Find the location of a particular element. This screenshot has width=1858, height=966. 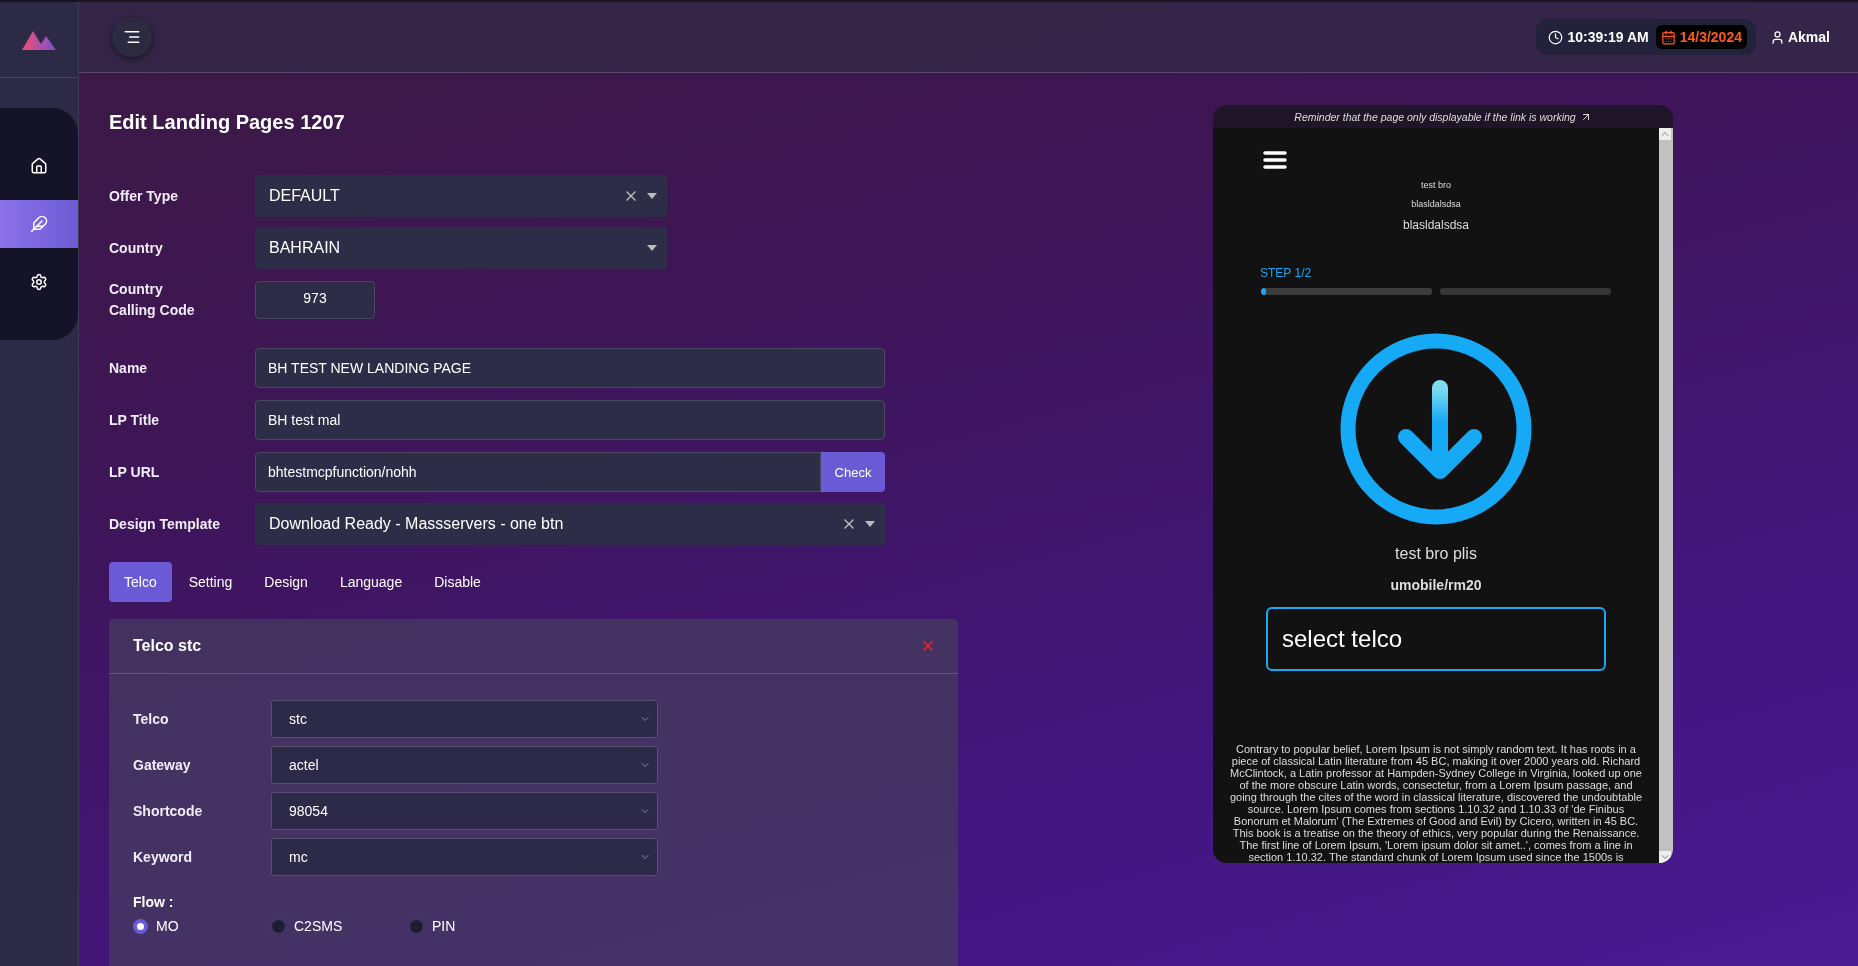

input-field: bhtestmcpfunction/nohh is located at coordinates (538, 472).